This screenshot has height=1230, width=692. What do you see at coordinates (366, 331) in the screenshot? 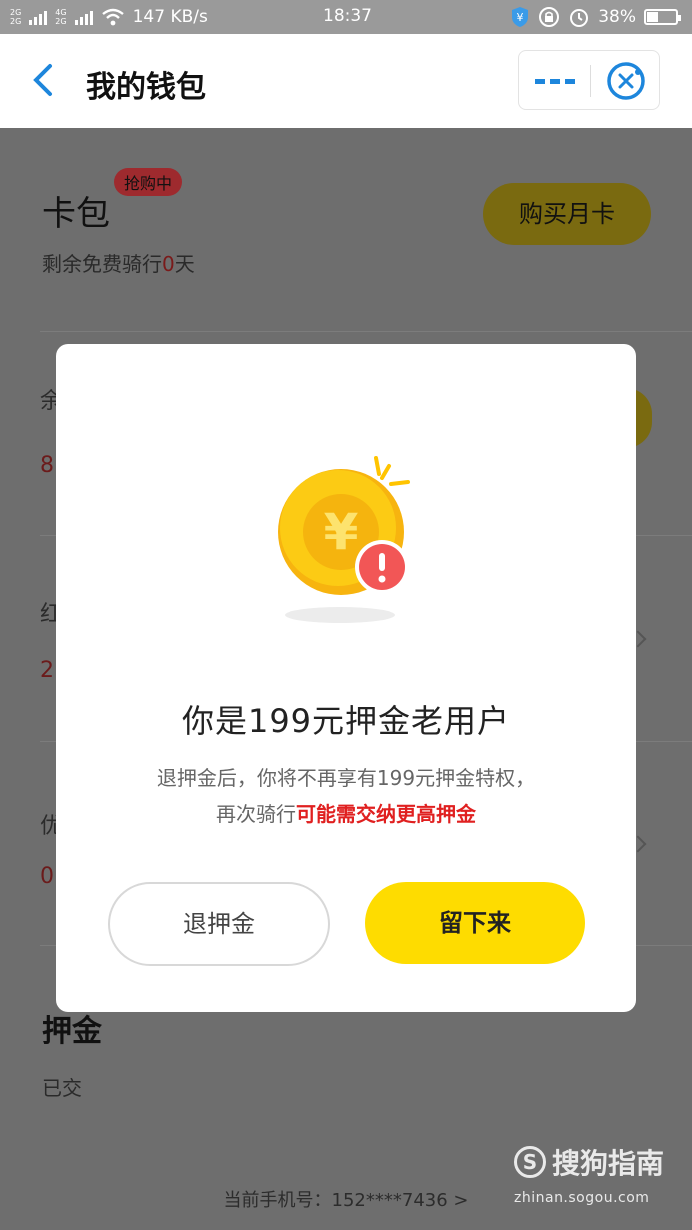
I see `divider` at bounding box center [366, 331].